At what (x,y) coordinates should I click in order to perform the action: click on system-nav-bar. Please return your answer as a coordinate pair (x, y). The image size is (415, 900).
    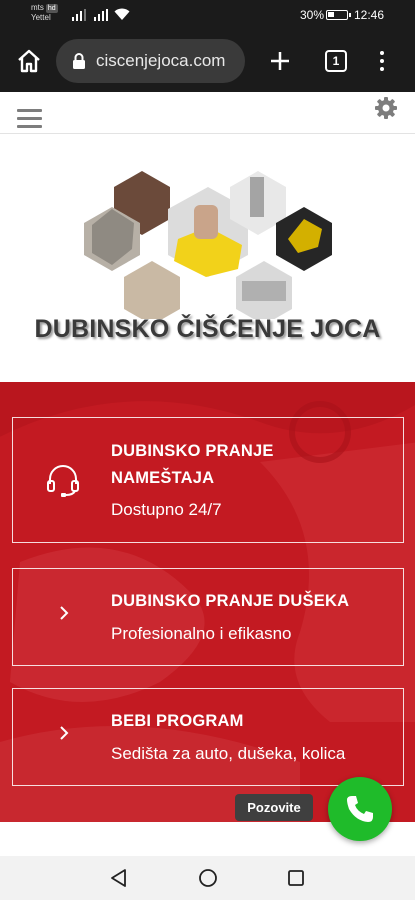
    Looking at the image, I should click on (207, 878).